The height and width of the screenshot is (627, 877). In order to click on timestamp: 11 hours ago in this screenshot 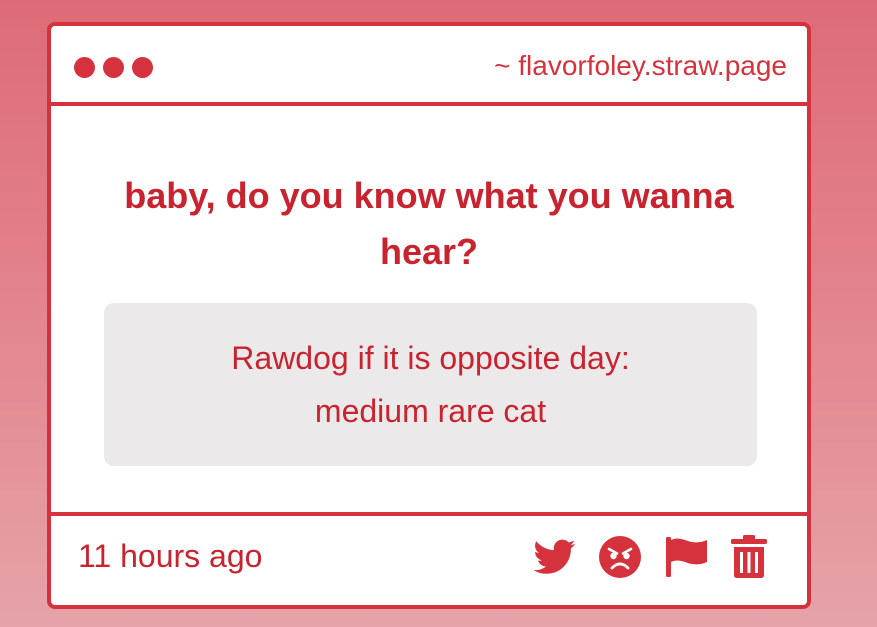, I will do `click(170, 556)`.